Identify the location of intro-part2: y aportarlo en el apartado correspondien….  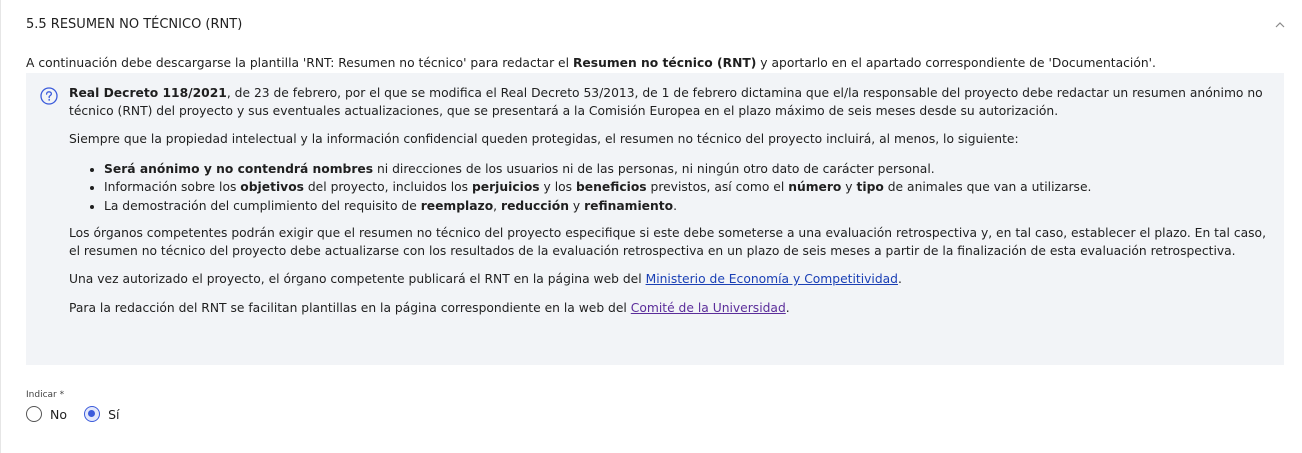
(956, 63).